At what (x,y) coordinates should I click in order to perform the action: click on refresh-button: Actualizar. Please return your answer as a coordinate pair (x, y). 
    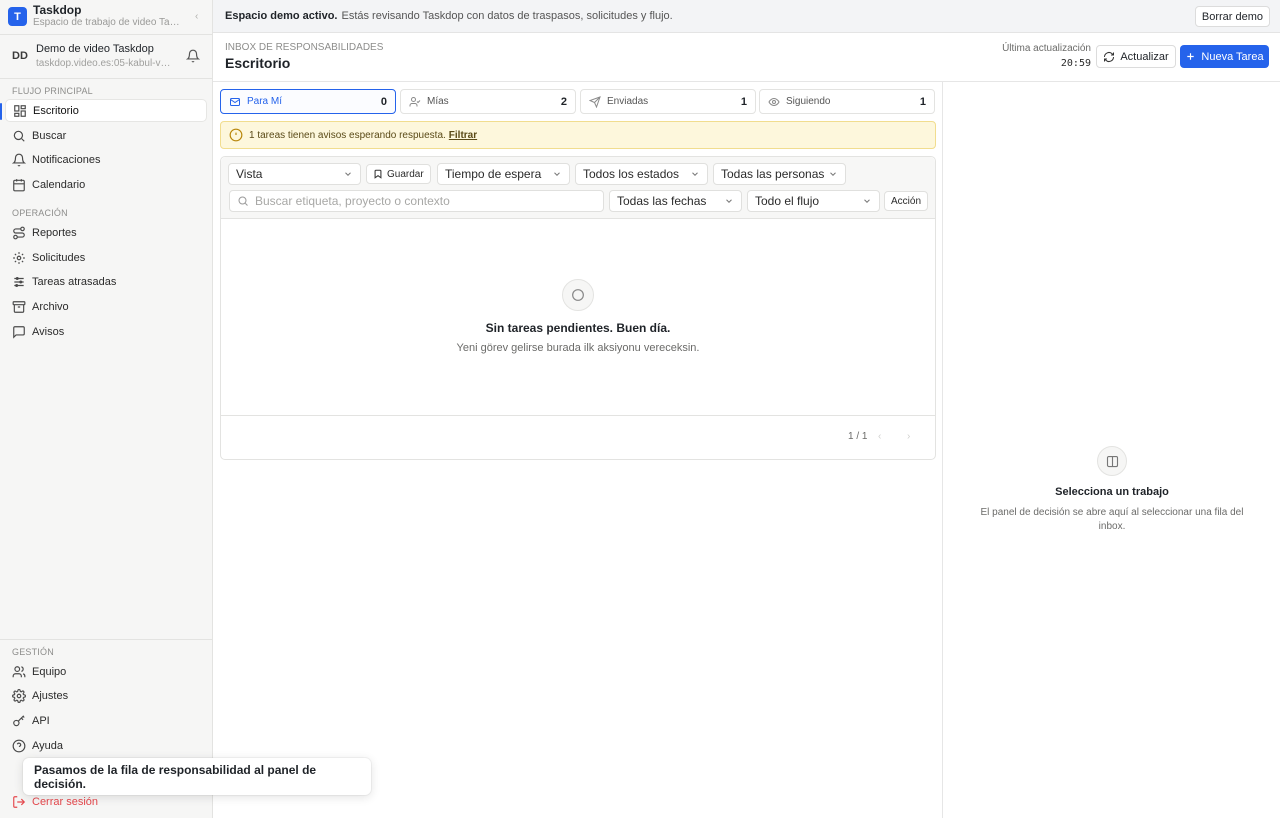
    Looking at the image, I should click on (1136, 56).